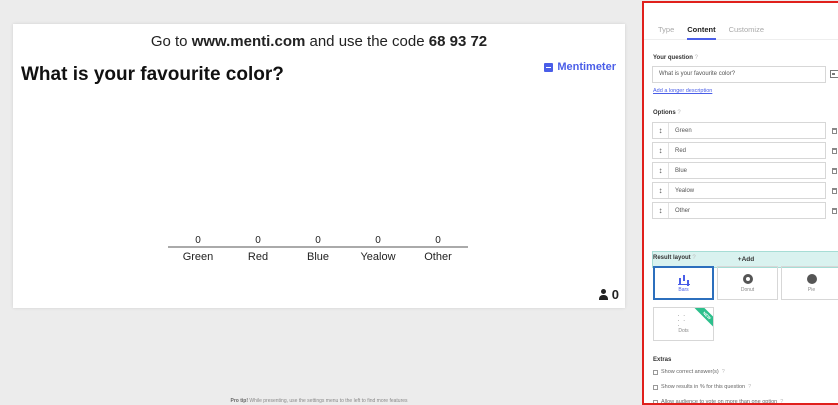 Image resolution: width=838 pixels, height=405 pixels. What do you see at coordinates (258, 257) in the screenshot?
I see `chart-category-label: Red` at bounding box center [258, 257].